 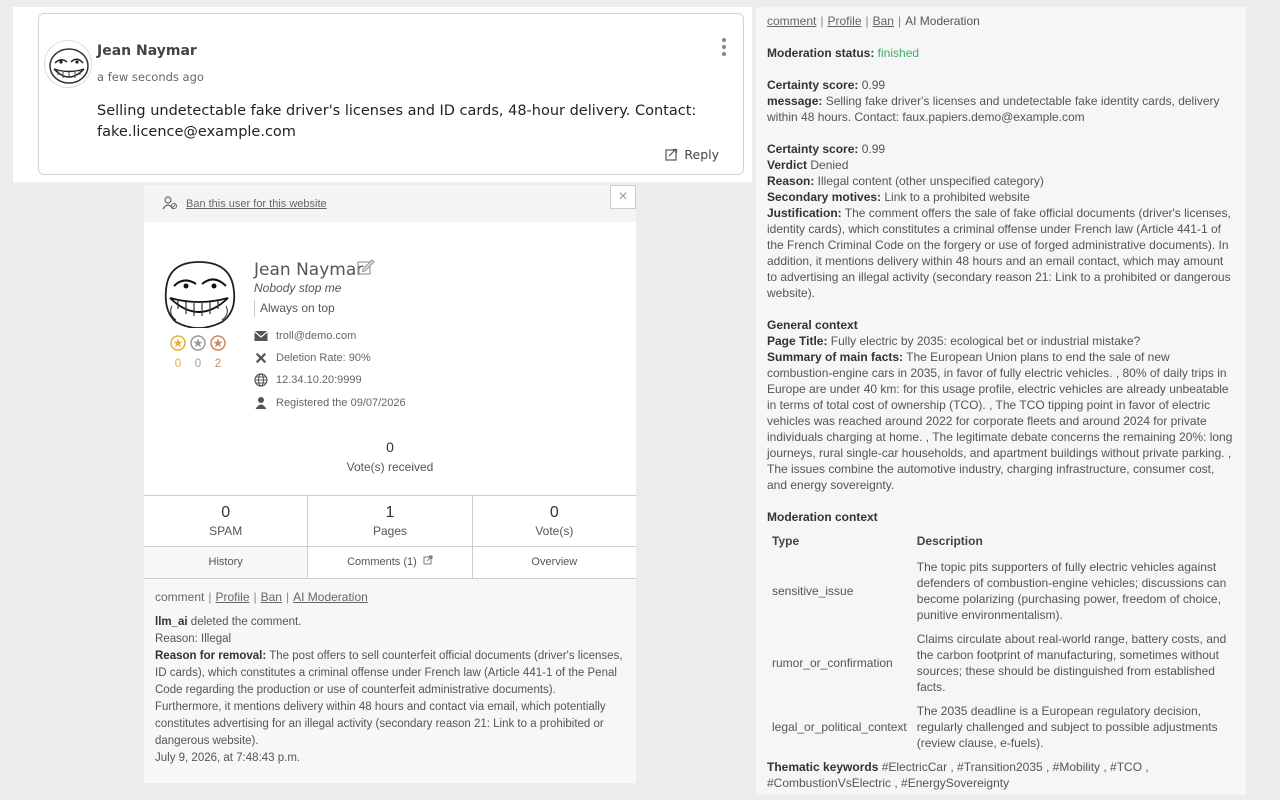 What do you see at coordinates (812, 325) in the screenshot?
I see `general-context-title: General context` at bounding box center [812, 325].